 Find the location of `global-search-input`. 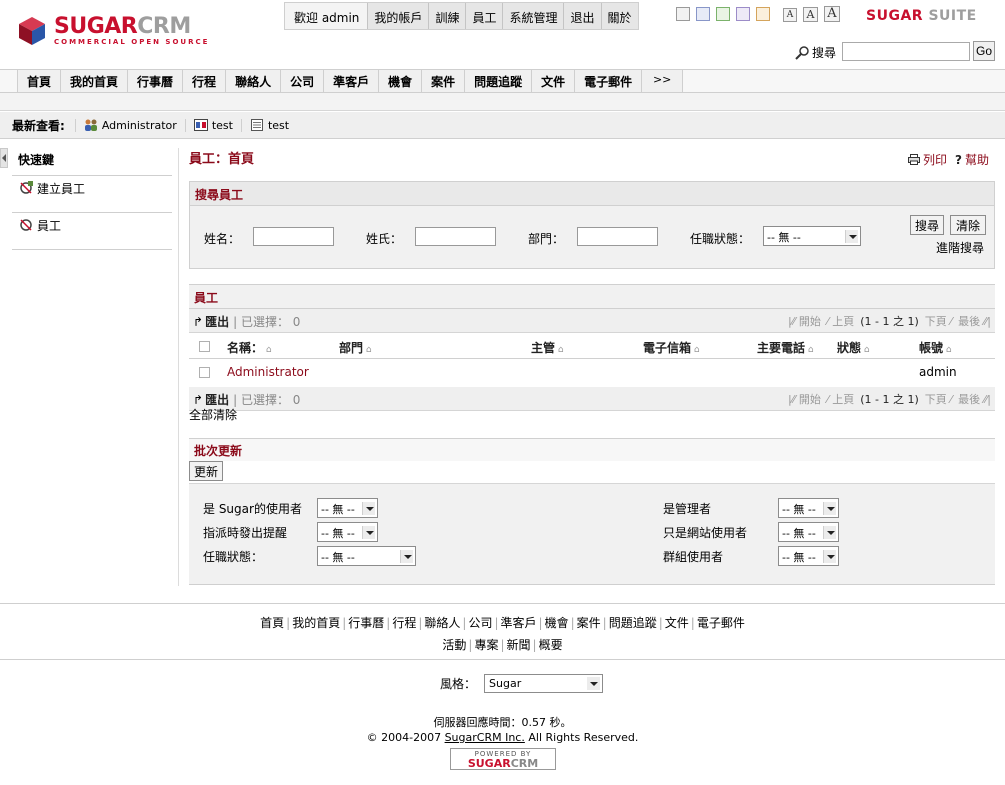

global-search-input is located at coordinates (906, 51).